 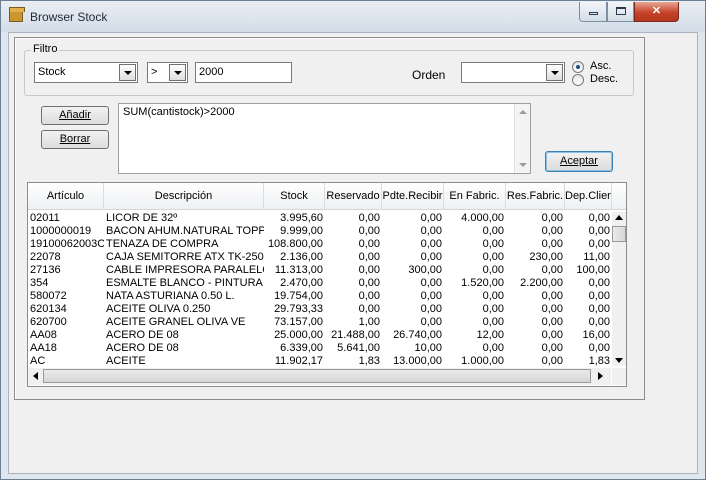 What do you see at coordinates (301, 257) in the screenshot?
I see `table-cell: 2.136,00` at bounding box center [301, 257].